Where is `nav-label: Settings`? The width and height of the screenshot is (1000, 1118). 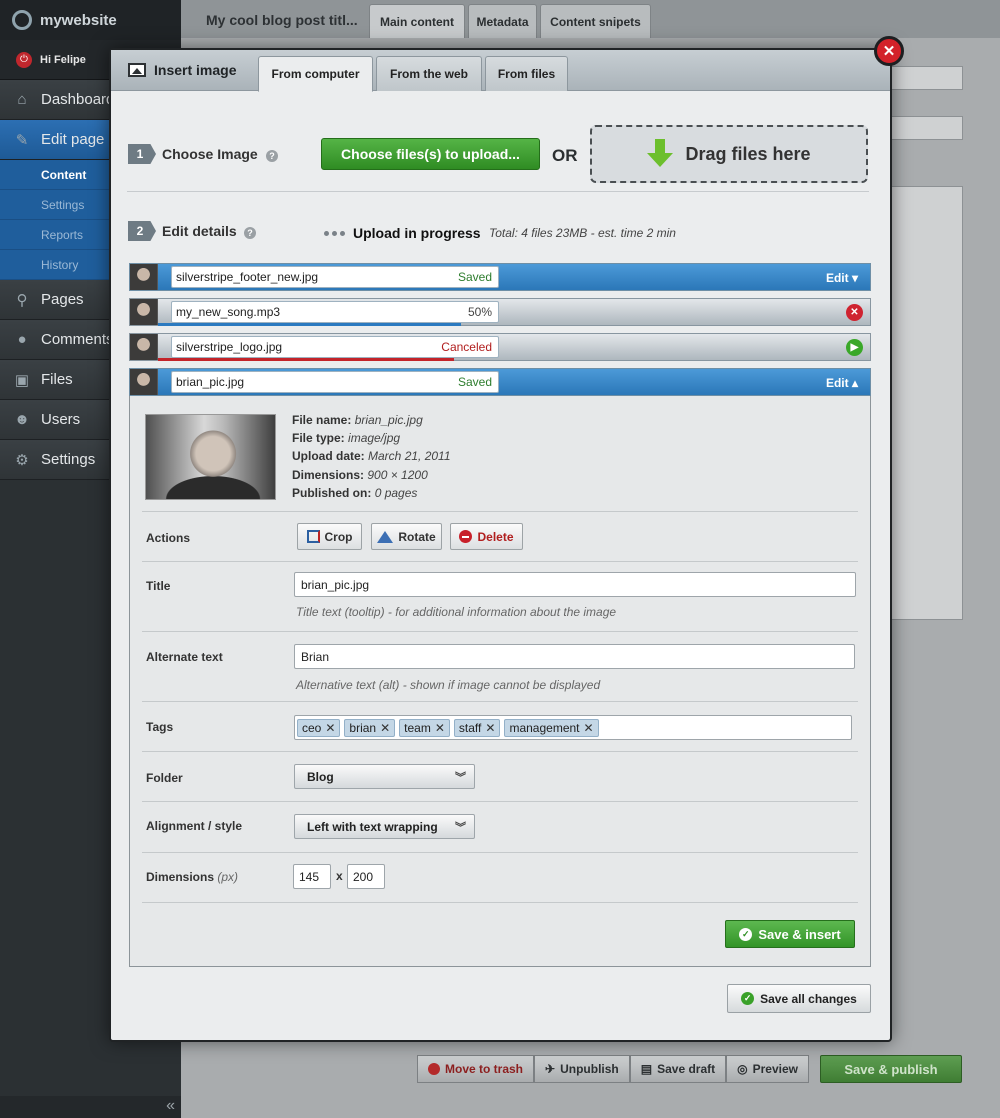 nav-label: Settings is located at coordinates (68, 459).